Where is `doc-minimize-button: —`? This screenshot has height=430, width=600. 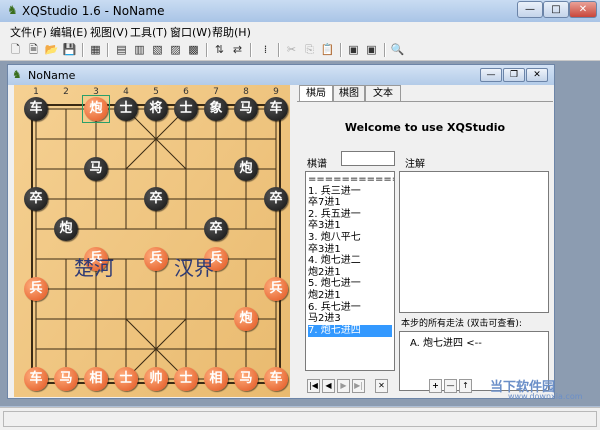
doc-minimize-button: — is located at coordinates (491, 75).